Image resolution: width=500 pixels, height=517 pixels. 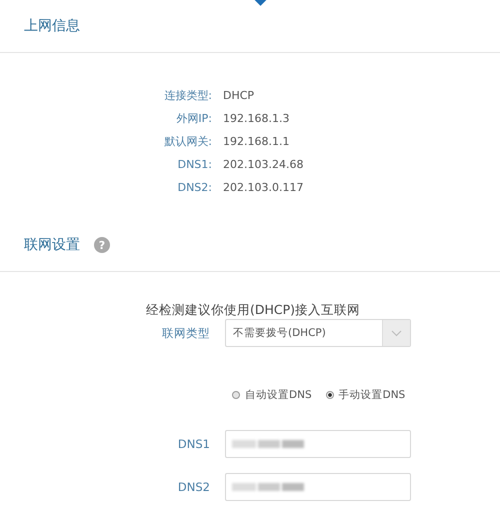 What do you see at coordinates (396, 333) in the screenshot?
I see `caret-icon` at bounding box center [396, 333].